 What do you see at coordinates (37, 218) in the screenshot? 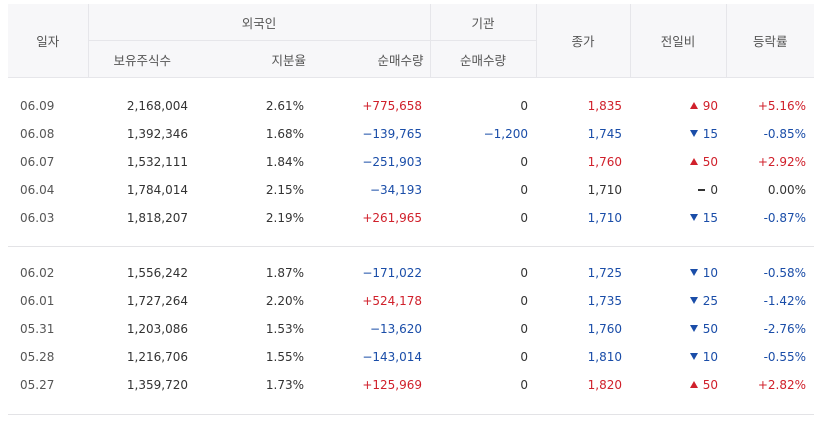
I see `cell-date: 06.03` at bounding box center [37, 218].